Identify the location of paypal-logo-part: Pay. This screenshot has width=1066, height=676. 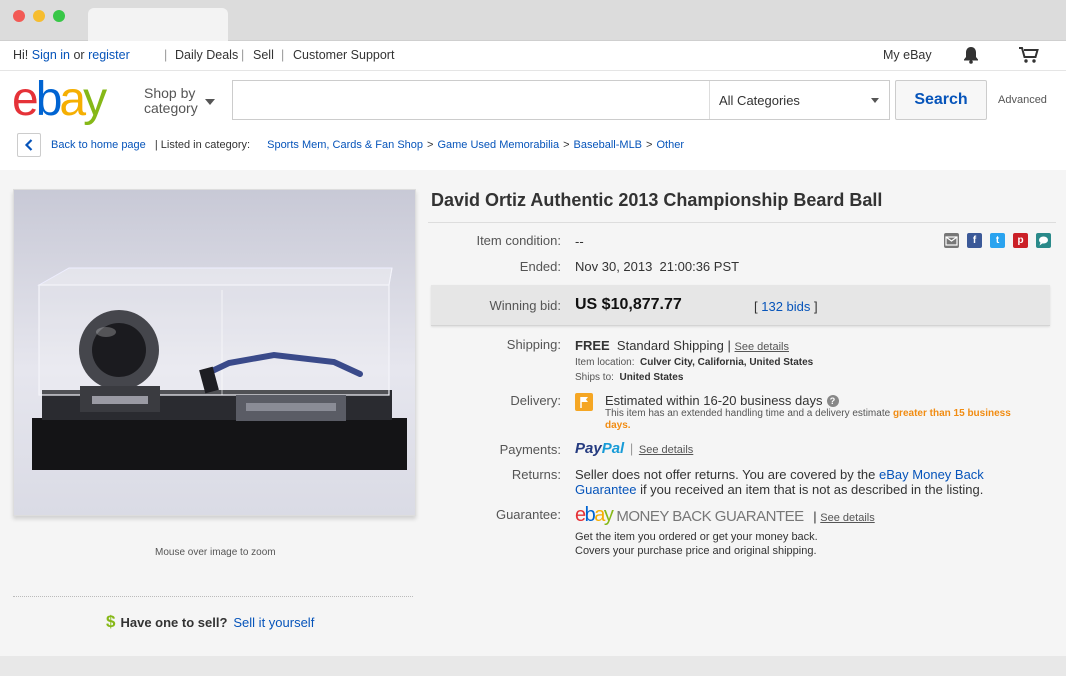
(588, 448).